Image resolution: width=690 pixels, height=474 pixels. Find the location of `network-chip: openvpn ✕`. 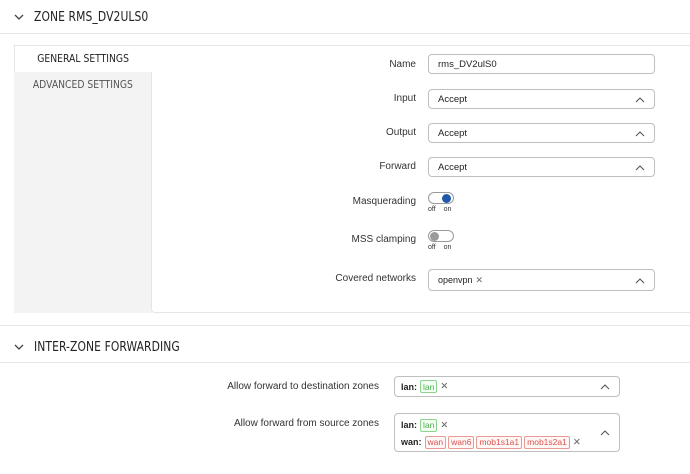

network-chip: openvpn ✕ is located at coordinates (460, 280).